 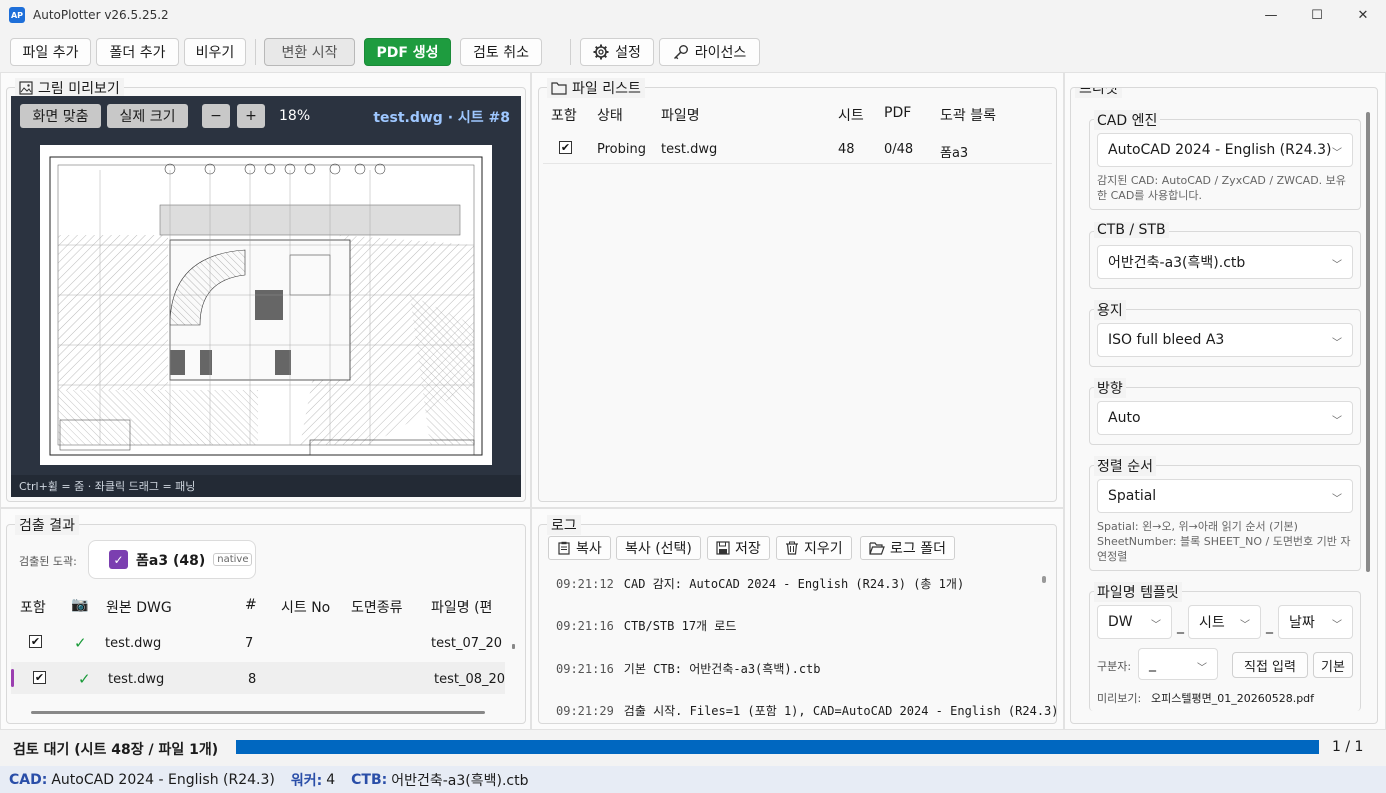 What do you see at coordinates (1315, 622) in the screenshot?
I see `template-part-3: 날짜 ﹀` at bounding box center [1315, 622].